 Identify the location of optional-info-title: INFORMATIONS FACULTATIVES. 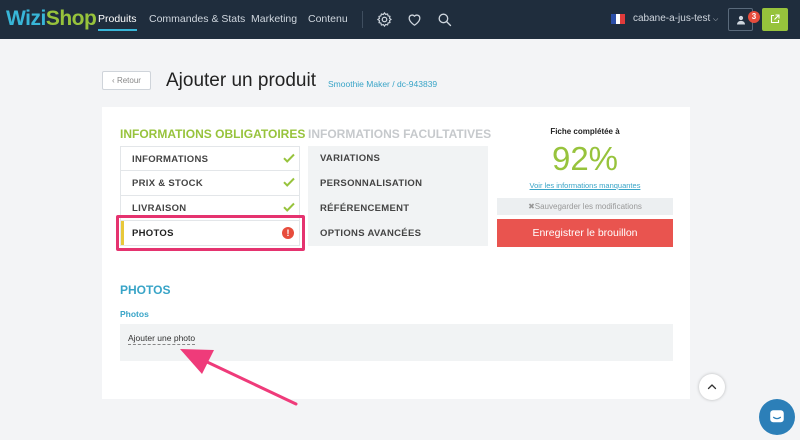
(400, 134).